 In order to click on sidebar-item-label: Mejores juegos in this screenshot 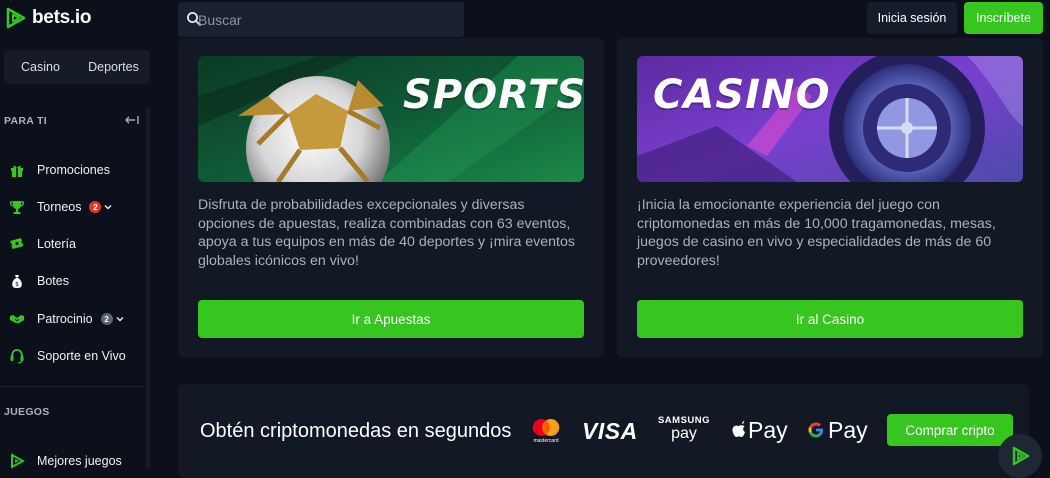, I will do `click(79, 461)`.